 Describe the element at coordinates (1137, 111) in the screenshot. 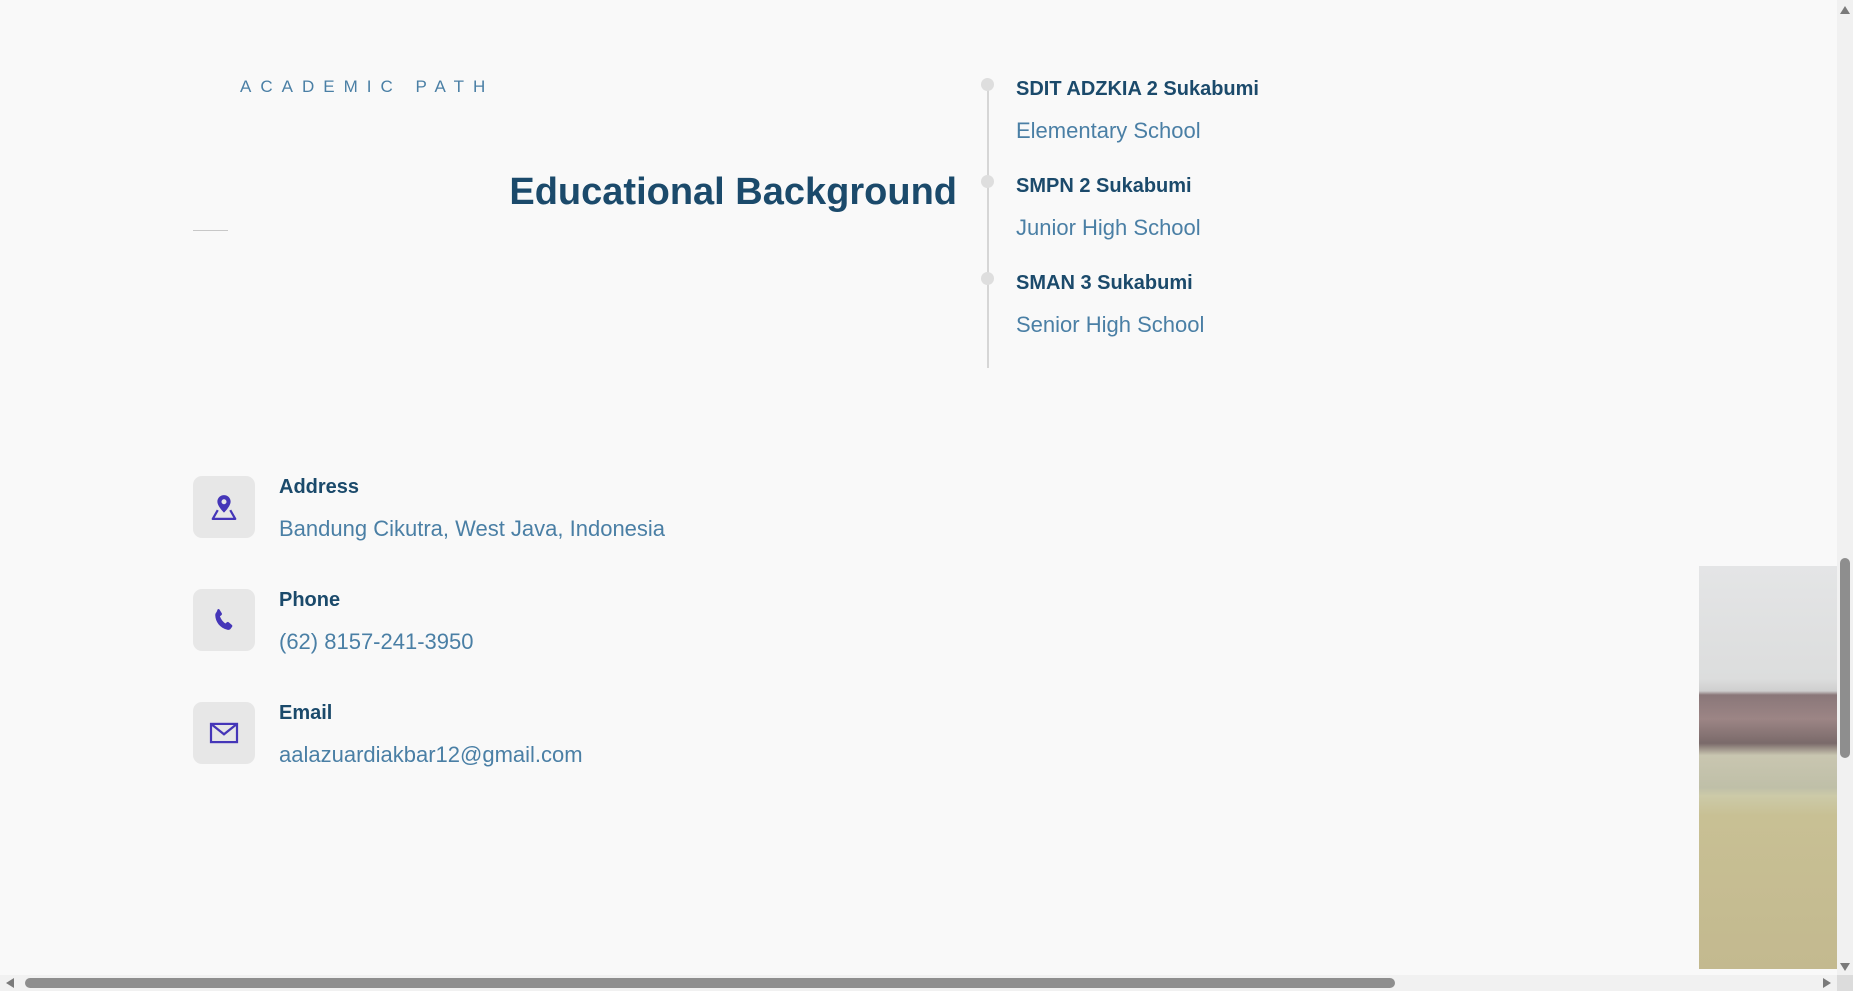

I see `timeline-item: SDIT ADZKIA 2 Sukabumi Elementary School` at that location.